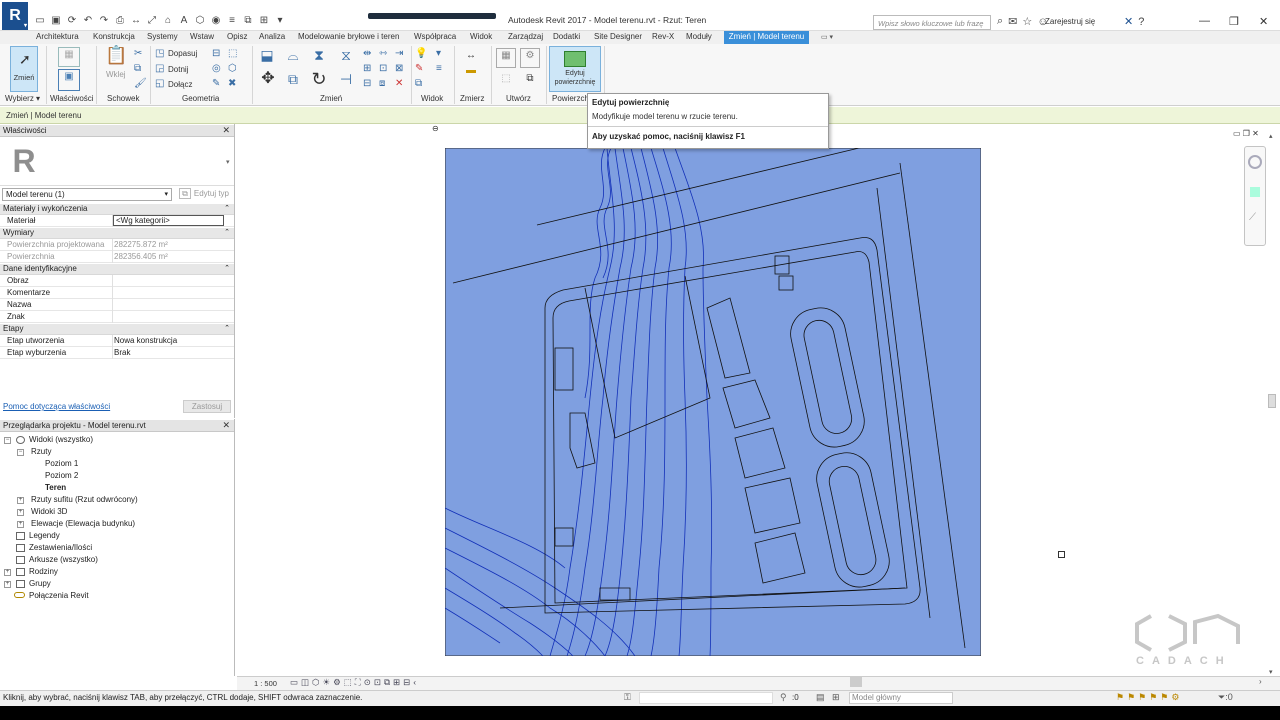 The image size is (1280, 720). What do you see at coordinates (41, 451) in the screenshot?
I see `tree-node-floor-plans: Rzuty` at bounding box center [41, 451].